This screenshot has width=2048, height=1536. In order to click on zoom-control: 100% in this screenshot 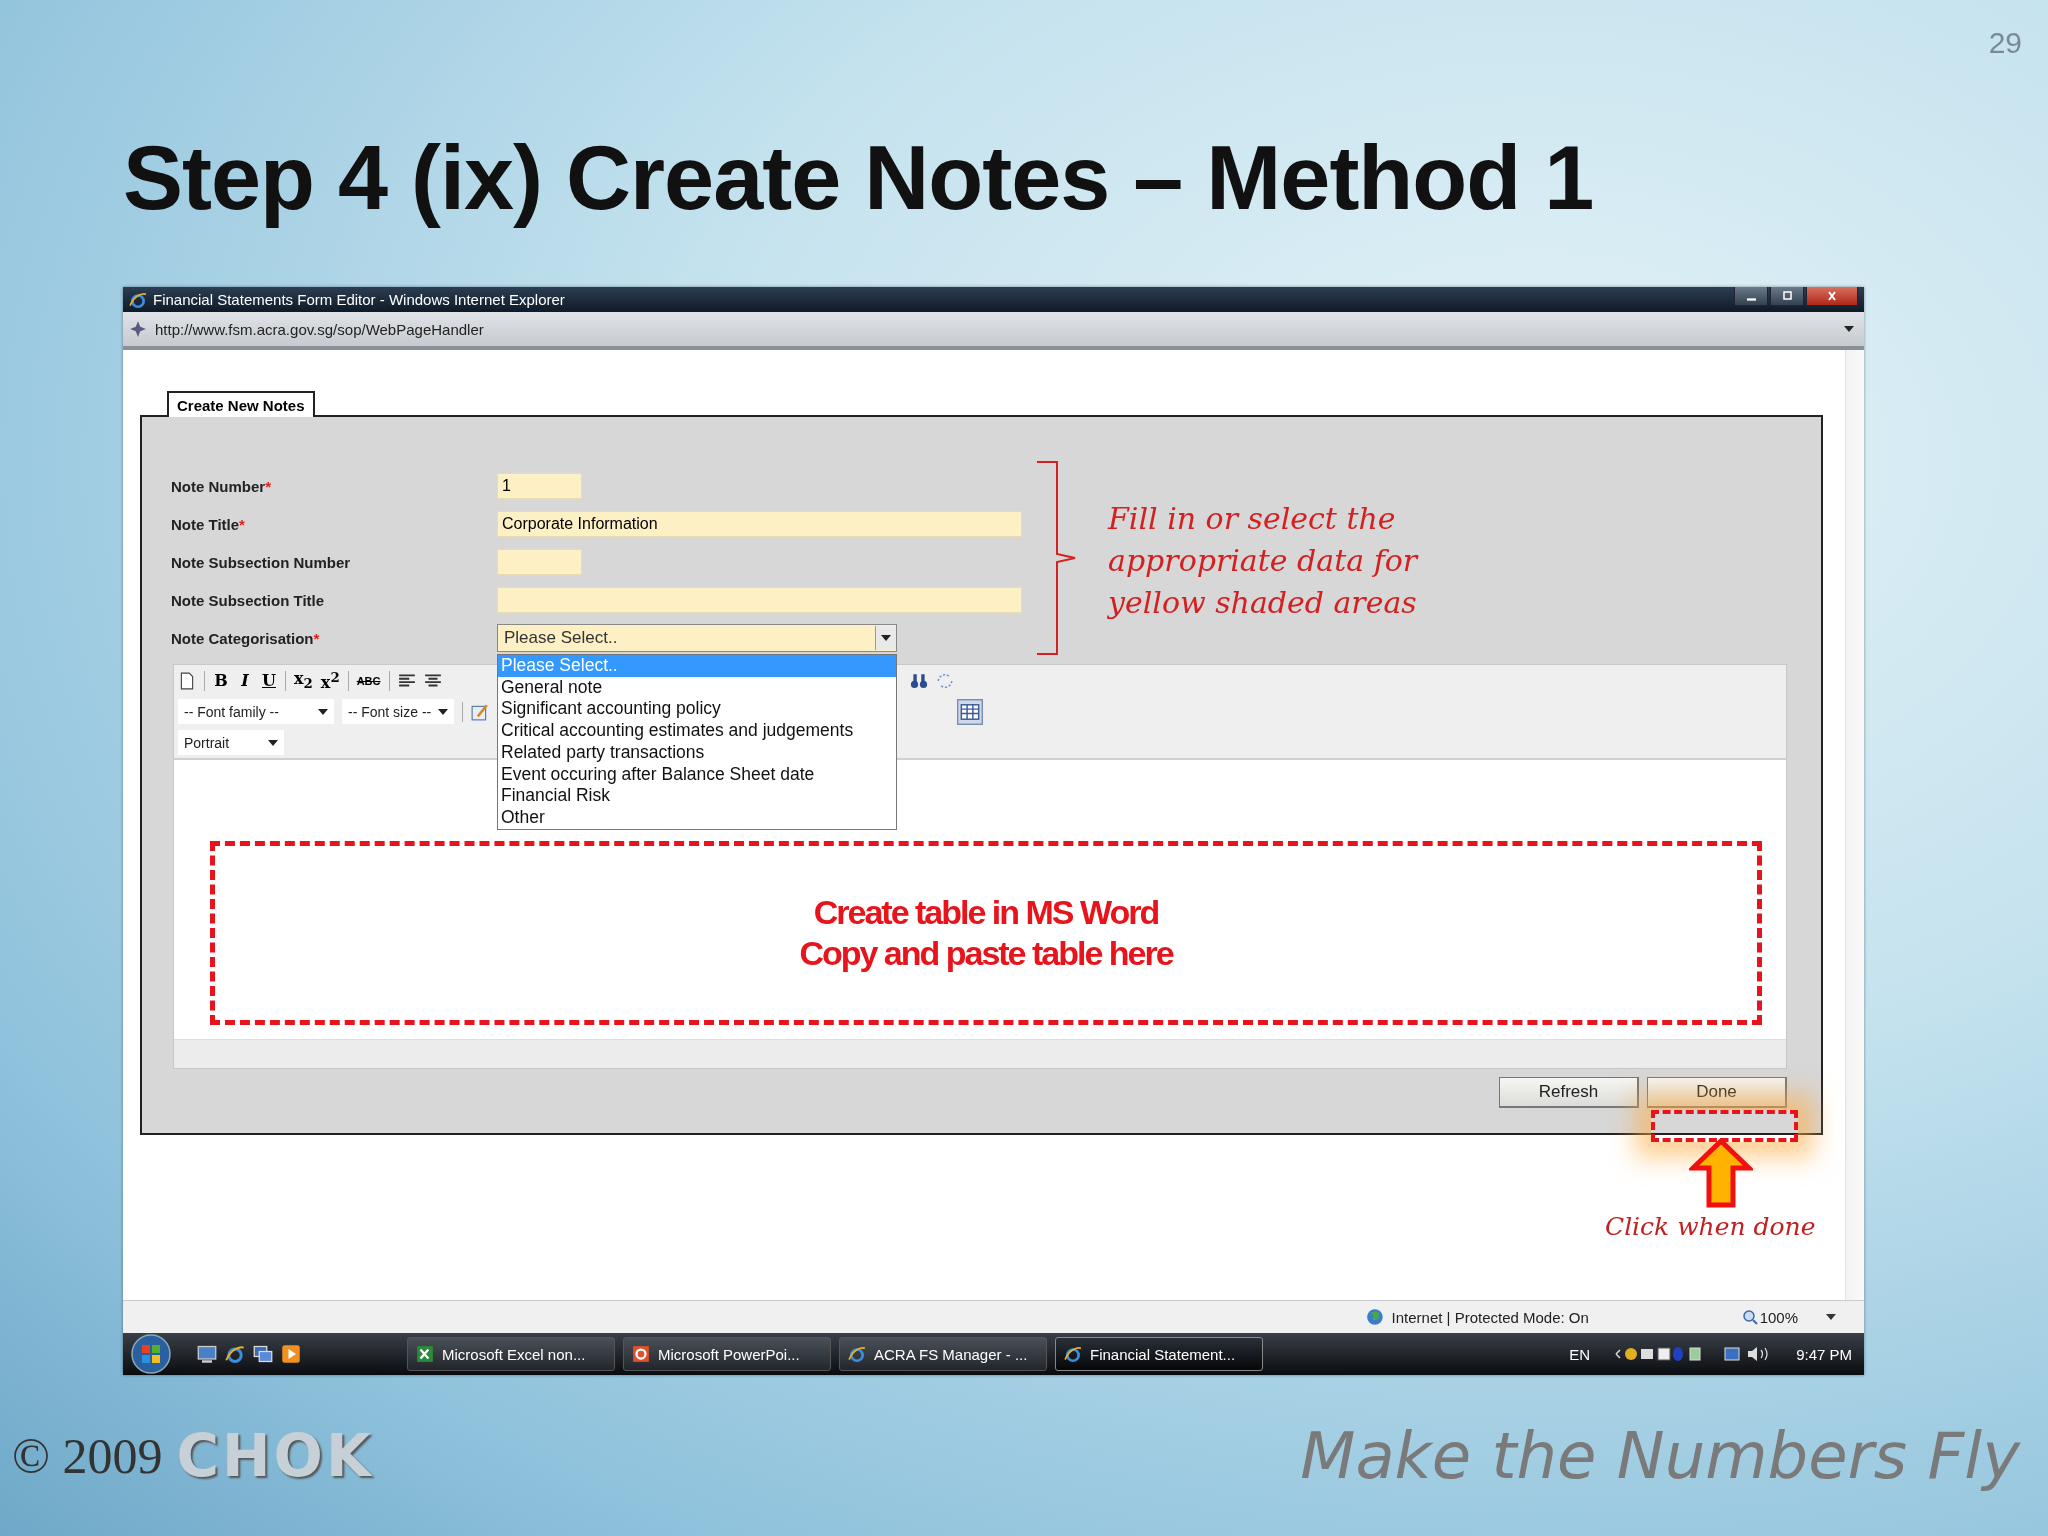, I will do `click(1770, 1317)`.